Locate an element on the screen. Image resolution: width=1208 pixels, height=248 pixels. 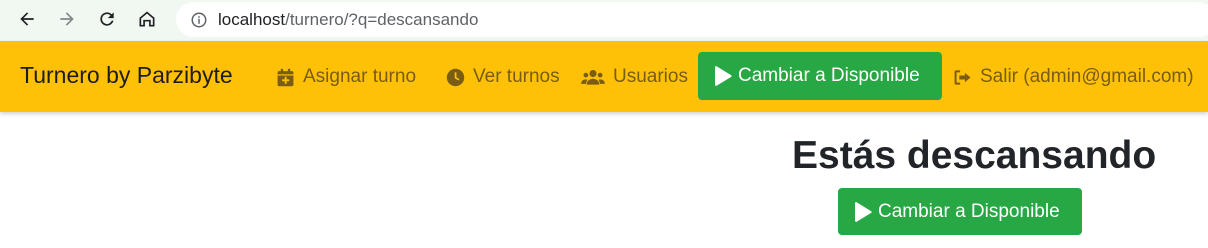
arrow-left-icon is located at coordinates (27, 19).